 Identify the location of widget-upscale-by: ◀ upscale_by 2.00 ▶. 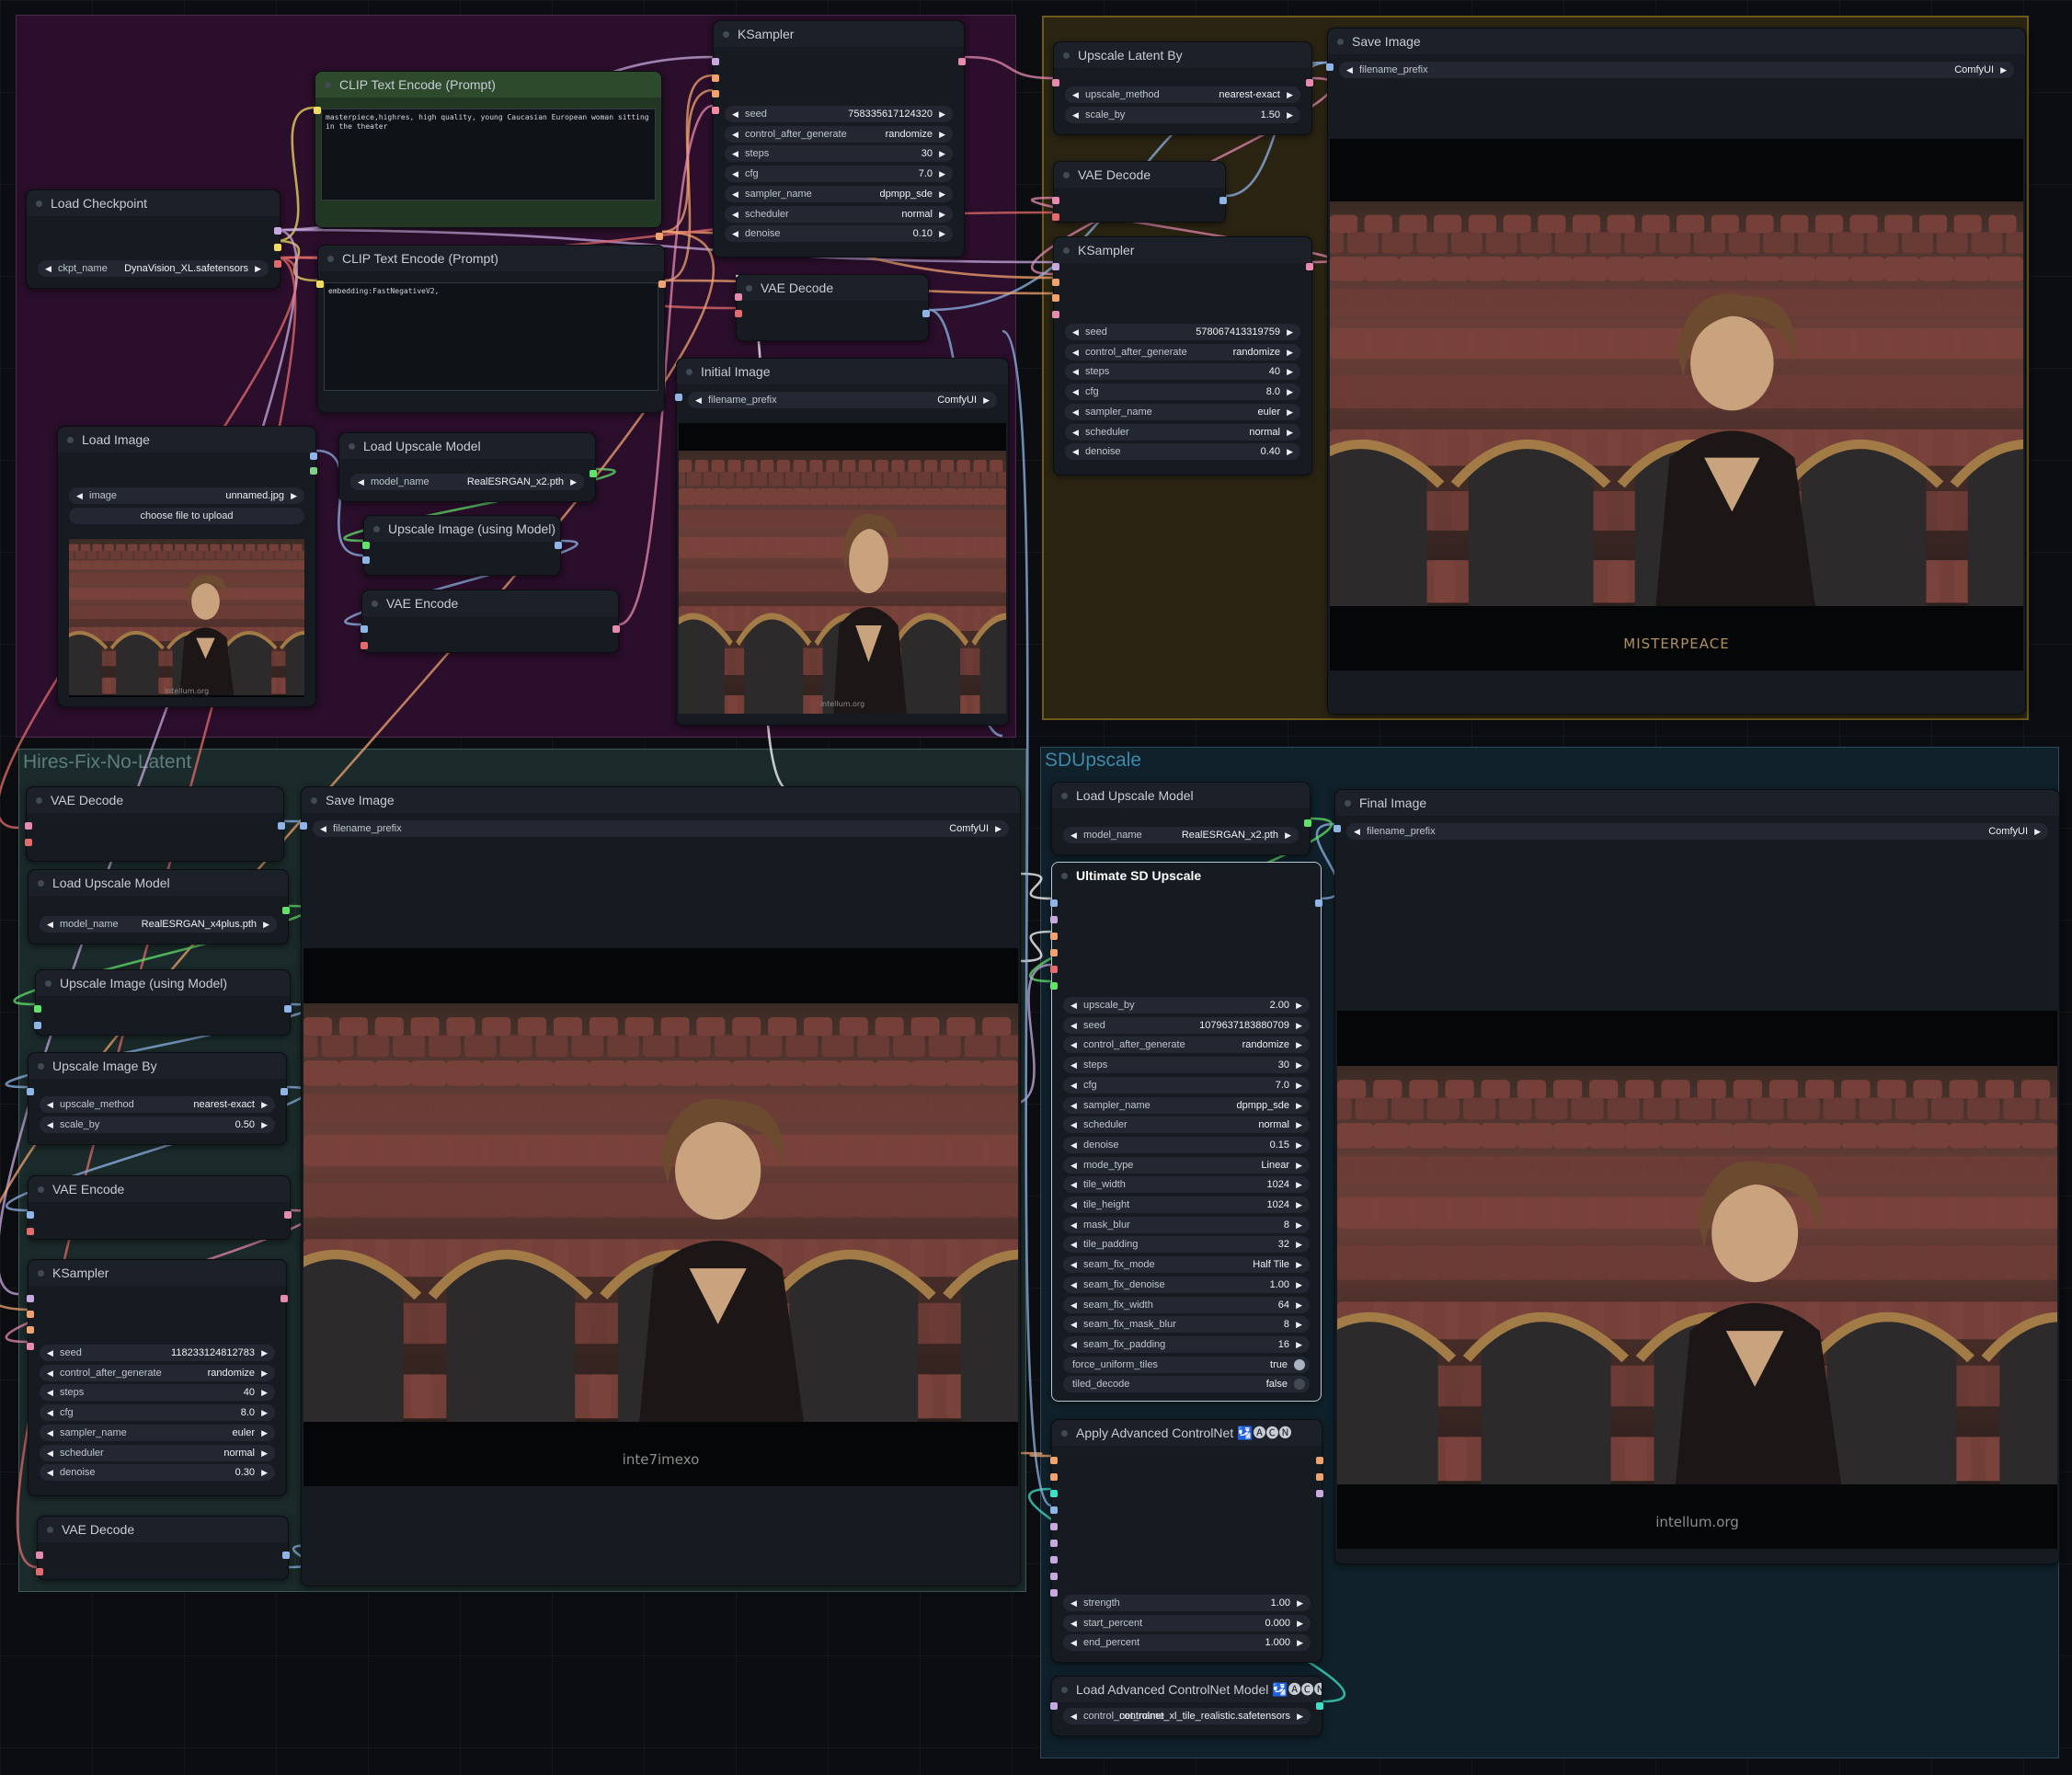
(1186, 1005).